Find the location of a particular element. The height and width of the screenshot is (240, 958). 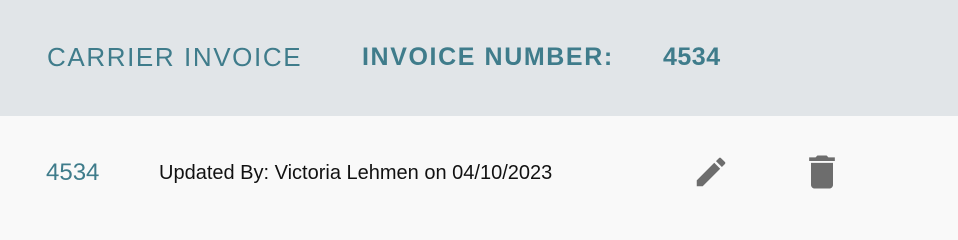

delete-button is located at coordinates (822, 172).